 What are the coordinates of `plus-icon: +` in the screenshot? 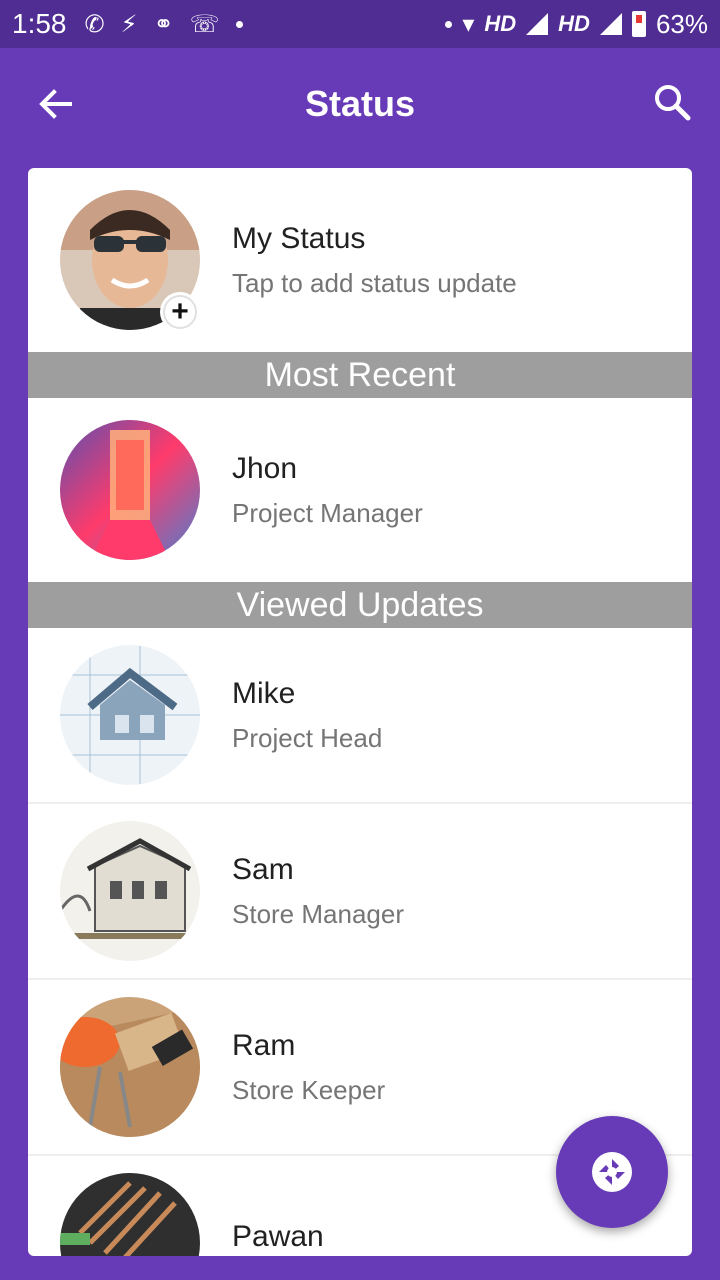 It's located at (180, 312).